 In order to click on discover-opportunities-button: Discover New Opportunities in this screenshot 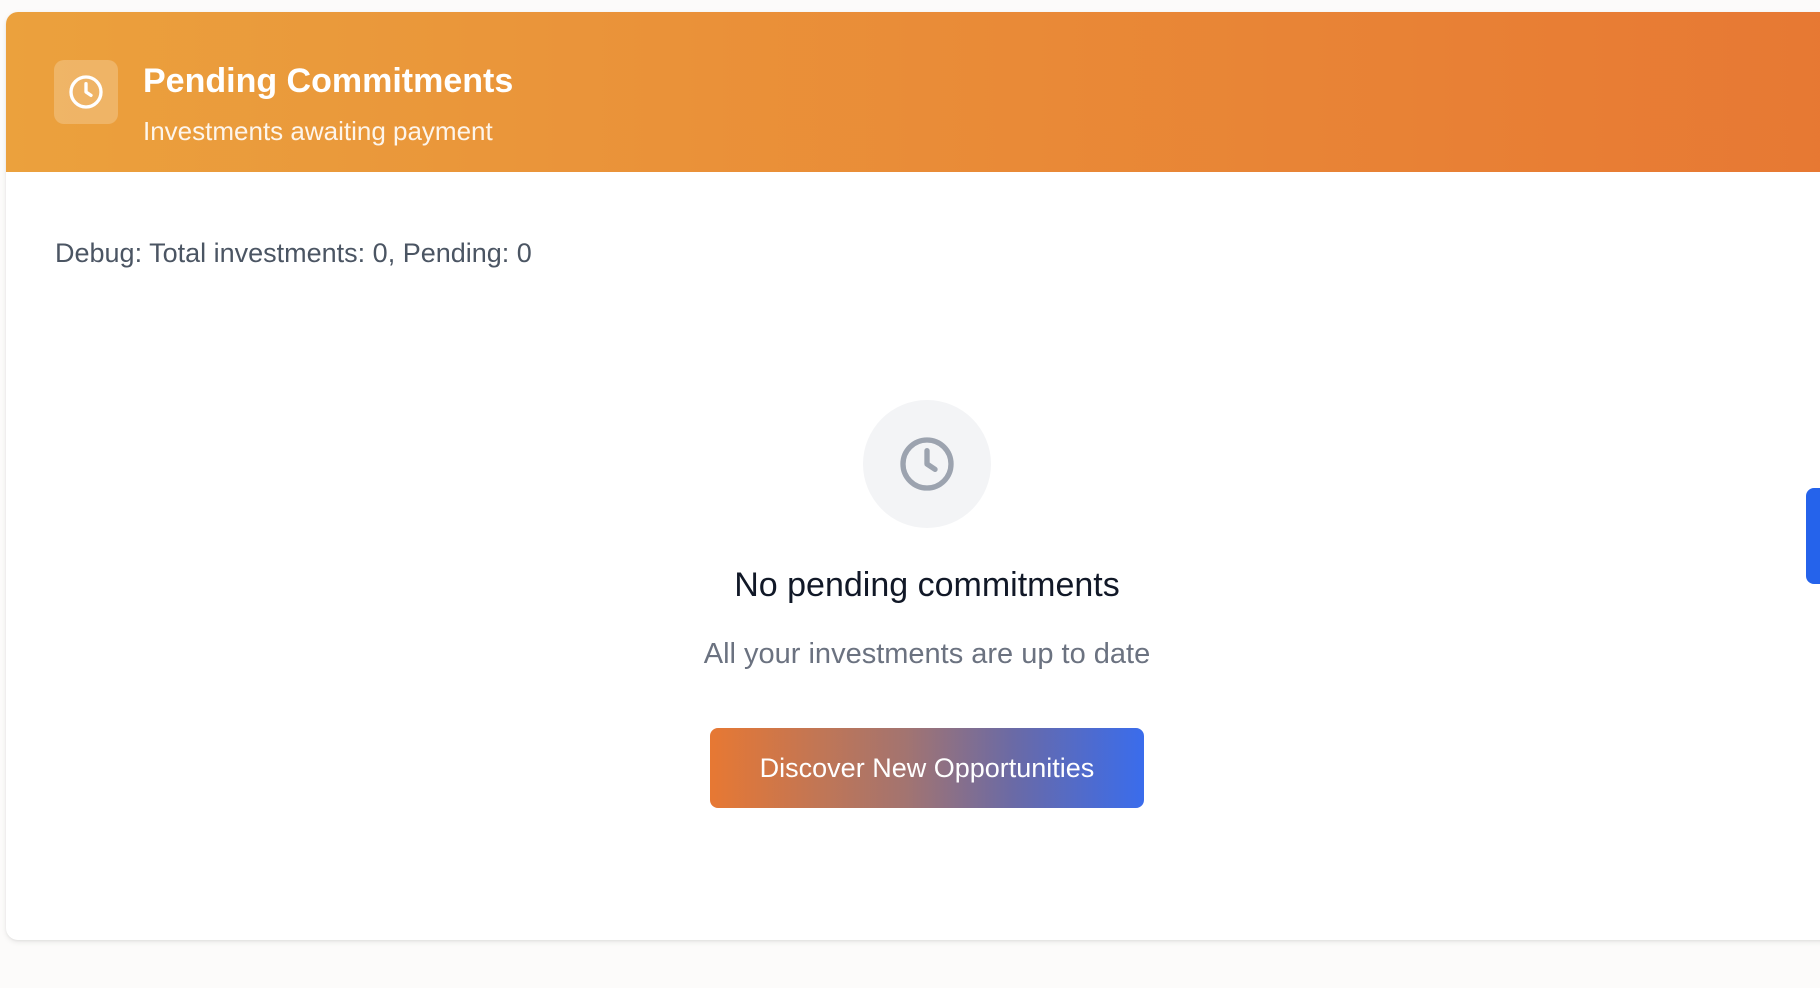, I will do `click(927, 768)`.